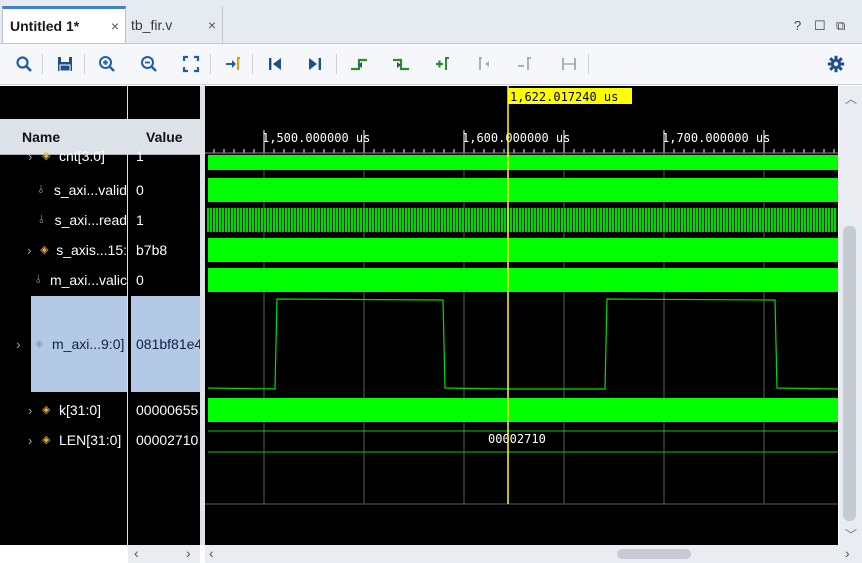 This screenshot has width=862, height=563. What do you see at coordinates (80, 410) in the screenshot?
I see `signal-name: k[31:0]` at bounding box center [80, 410].